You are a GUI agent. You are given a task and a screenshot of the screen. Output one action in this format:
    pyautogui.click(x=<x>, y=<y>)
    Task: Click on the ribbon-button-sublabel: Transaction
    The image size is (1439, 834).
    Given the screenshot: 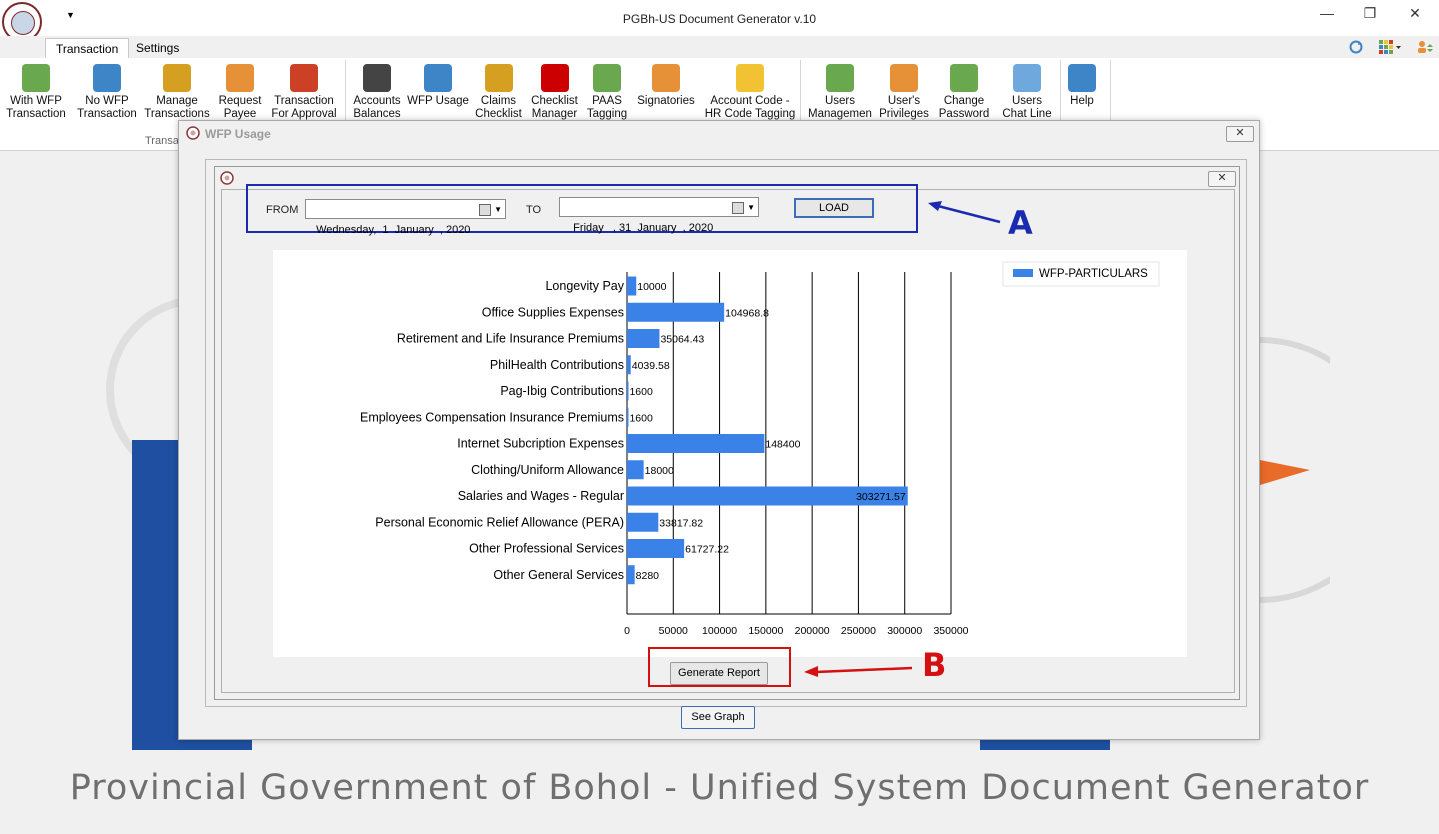 What is the action you would take?
    pyautogui.click(x=107, y=114)
    